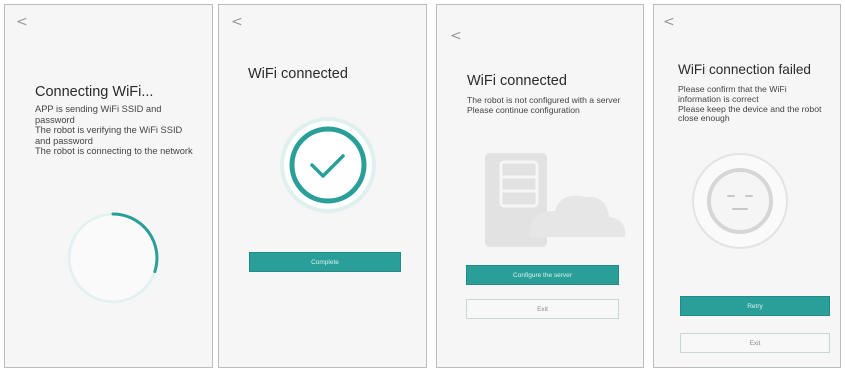 This screenshot has height=372, width=845. I want to click on checkmark-circle-icon, so click(328, 165).